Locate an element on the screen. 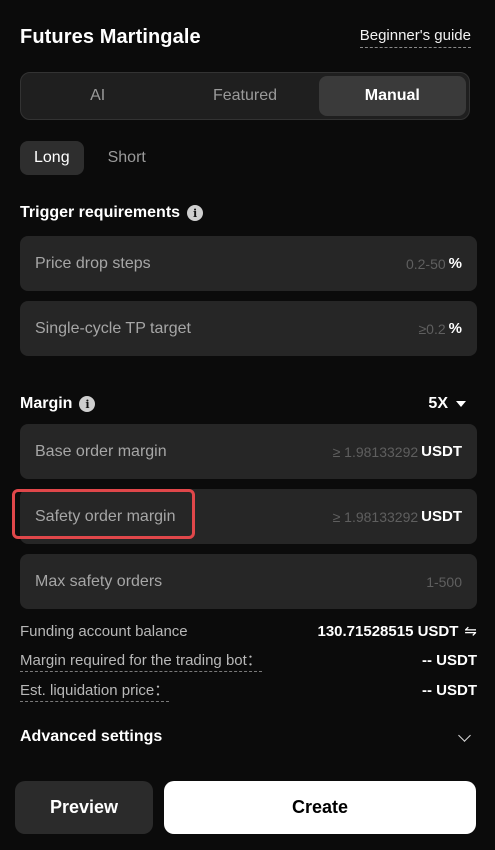 Image resolution: width=495 pixels, height=850 pixels. margin-heading: Margin i is located at coordinates (58, 404).